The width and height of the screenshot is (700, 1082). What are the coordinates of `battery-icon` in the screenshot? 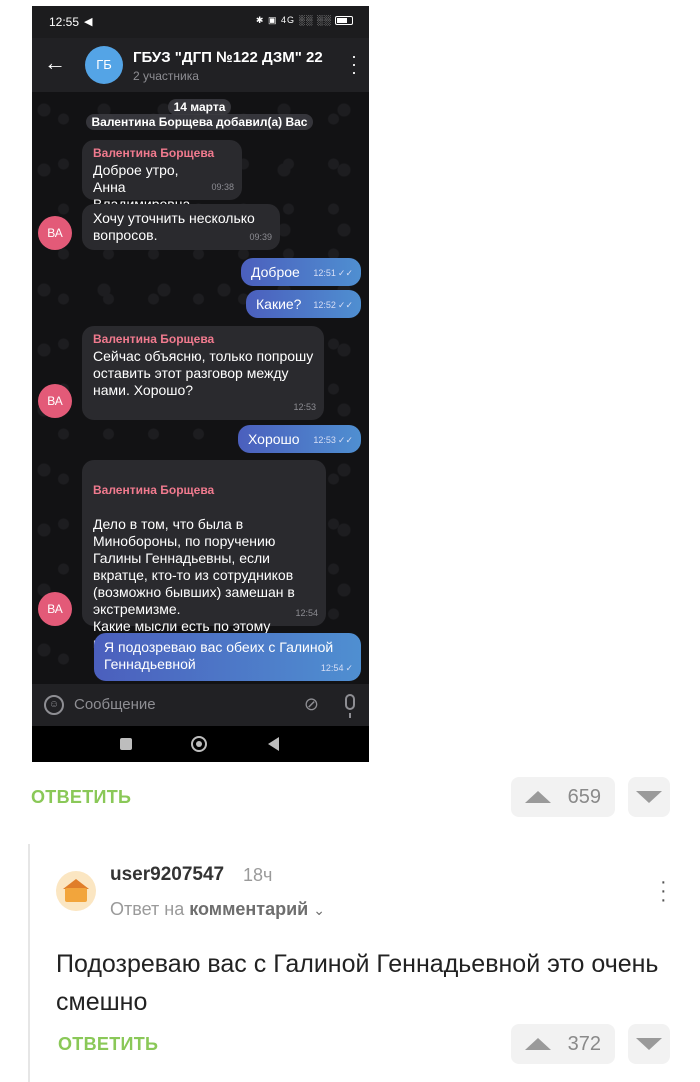 It's located at (344, 21).